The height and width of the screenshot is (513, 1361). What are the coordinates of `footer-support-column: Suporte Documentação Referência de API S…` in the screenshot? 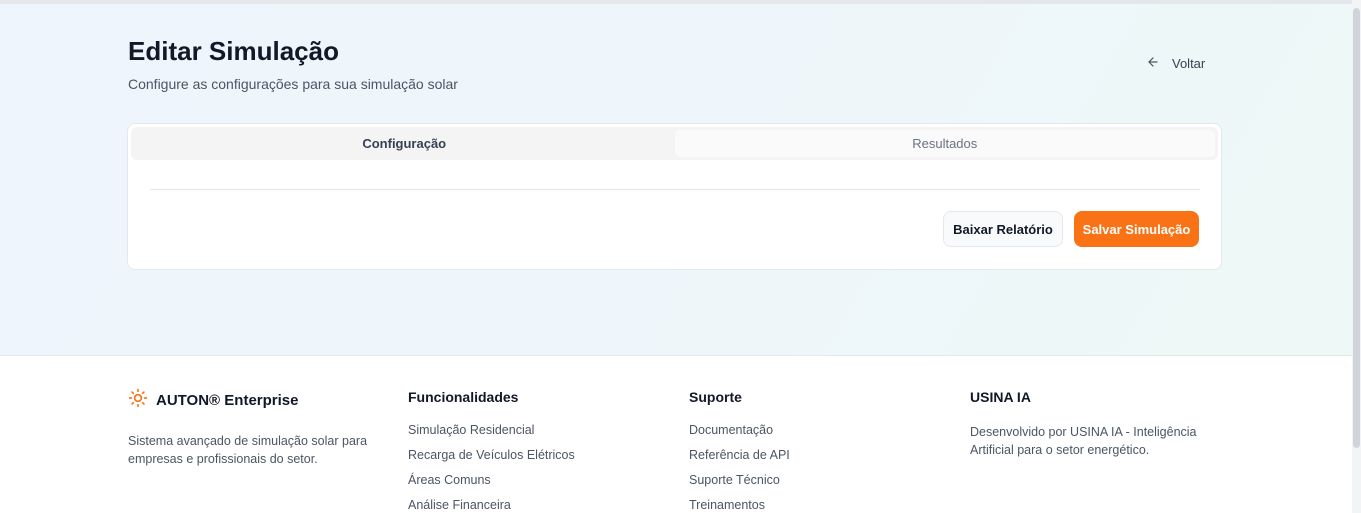 It's located at (739, 435).